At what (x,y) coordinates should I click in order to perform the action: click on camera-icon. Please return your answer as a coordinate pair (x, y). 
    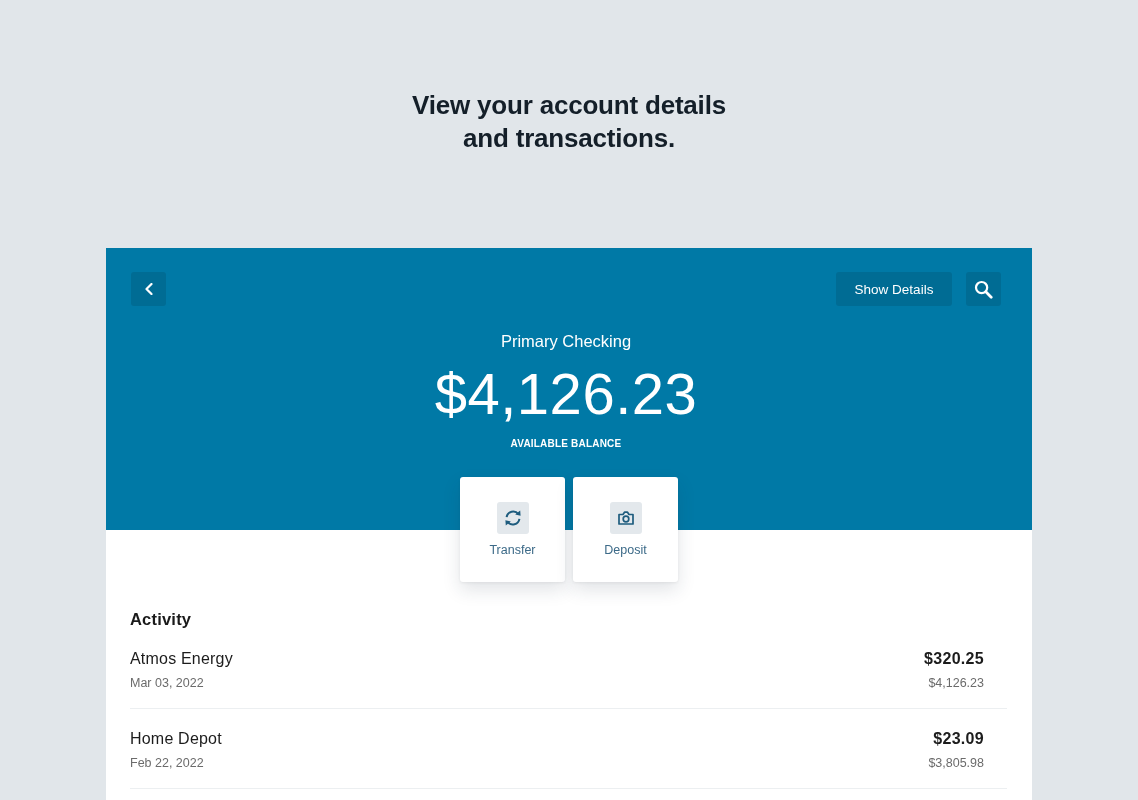
    Looking at the image, I should click on (625, 518).